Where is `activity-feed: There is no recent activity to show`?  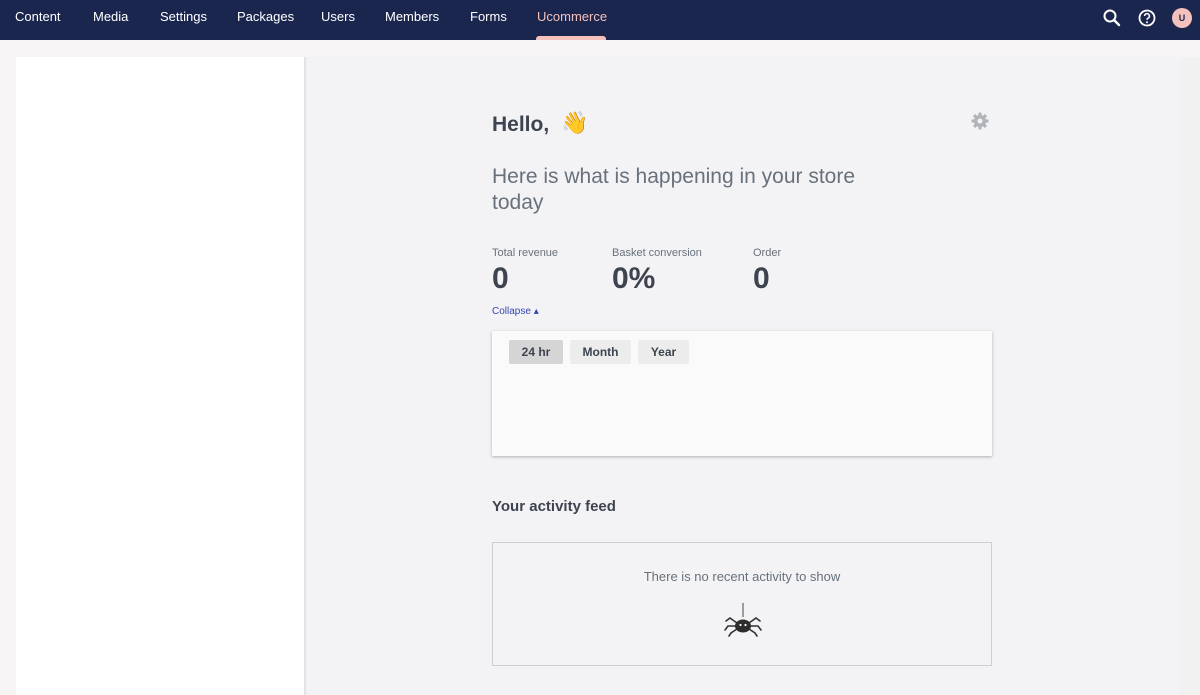 activity-feed: There is no recent activity to show is located at coordinates (742, 604).